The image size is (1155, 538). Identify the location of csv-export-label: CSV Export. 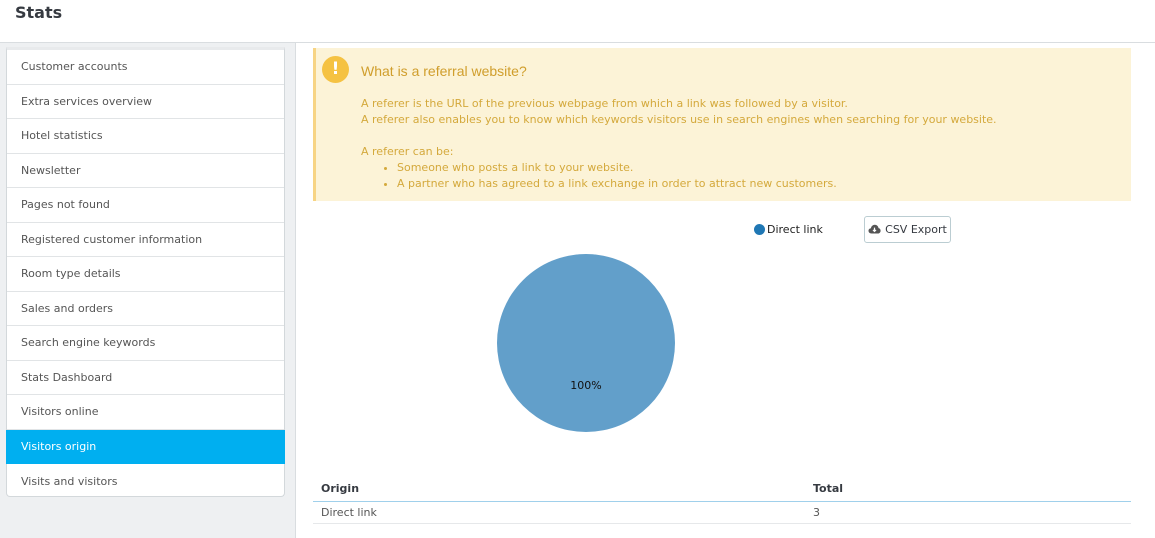
(916, 229).